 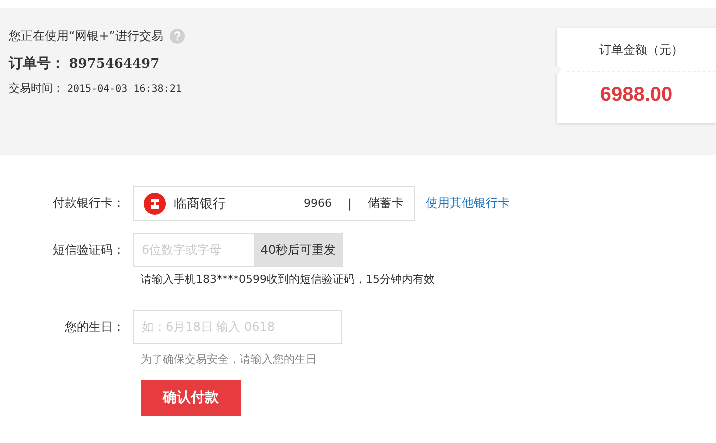 What do you see at coordinates (89, 250) in the screenshot?
I see `field-label: 短信验证码：` at bounding box center [89, 250].